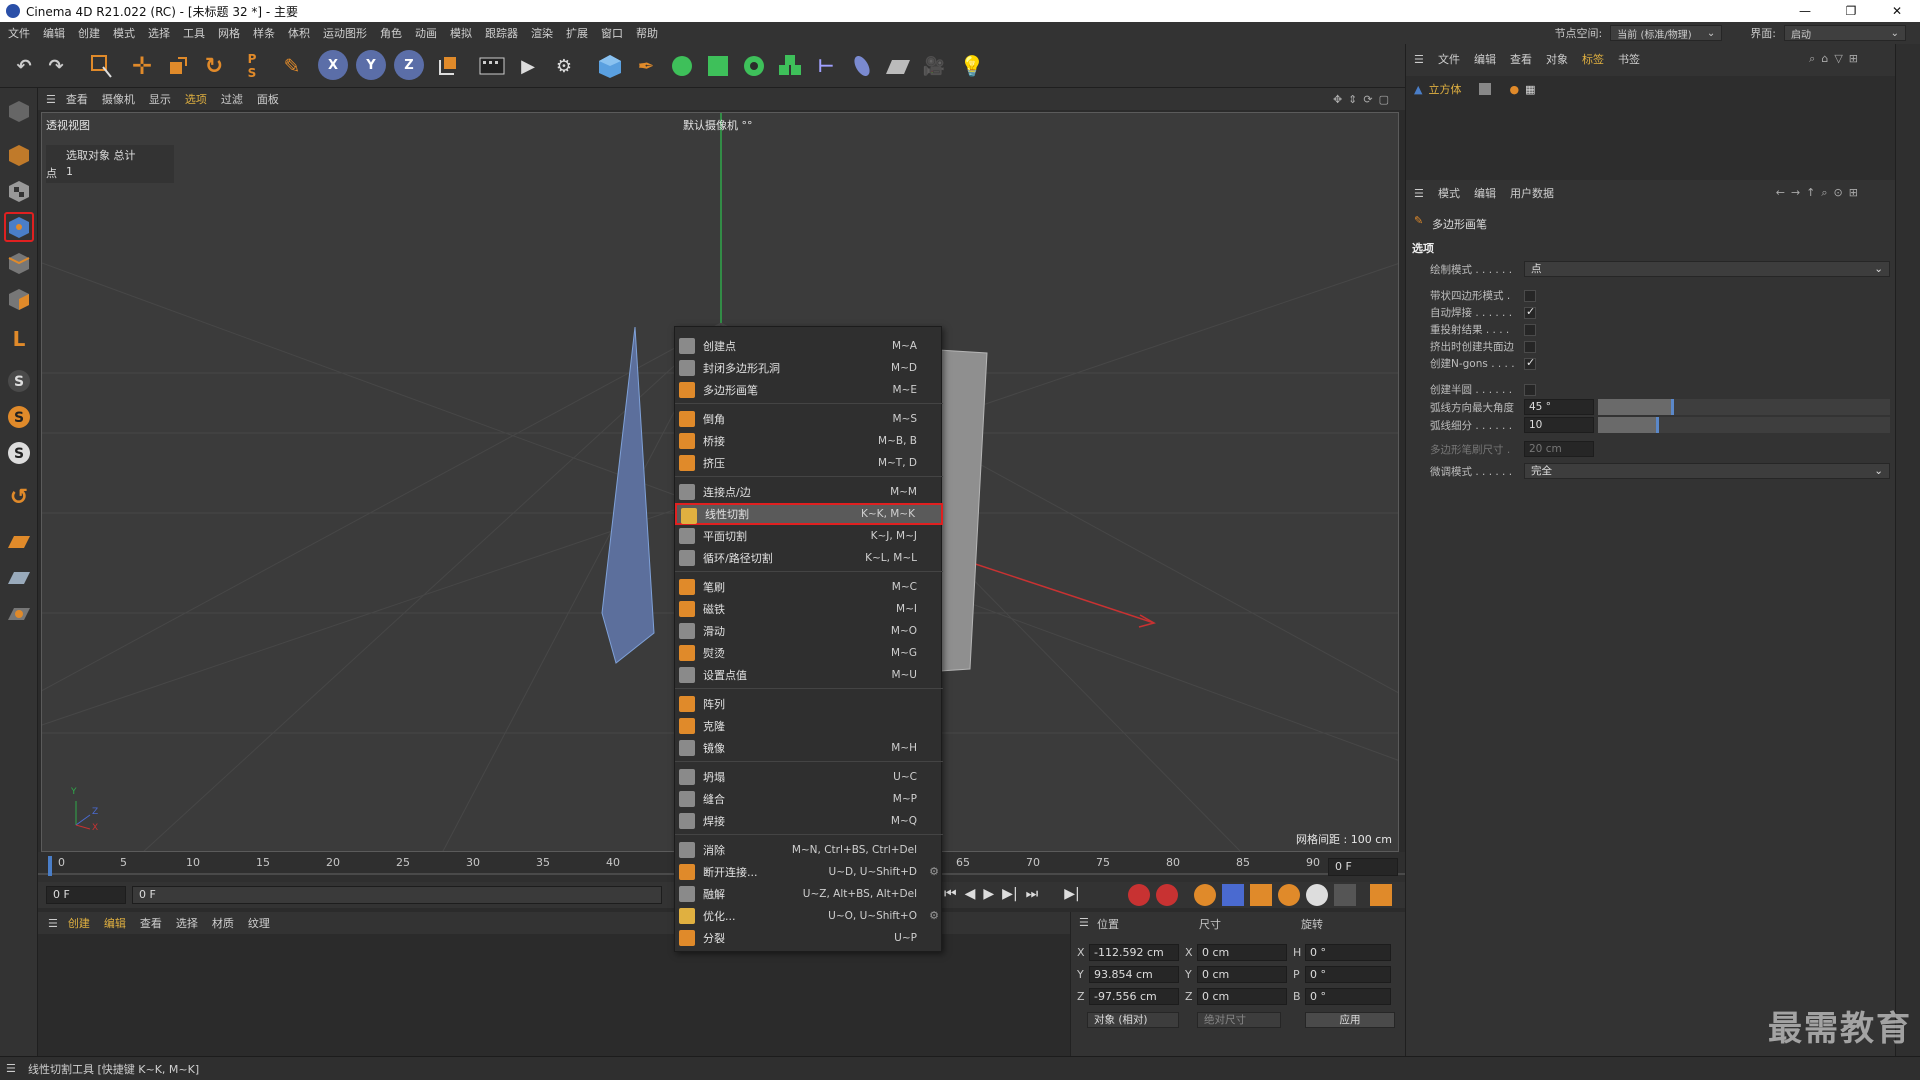  Describe the element at coordinates (409, 65) in the screenshot. I see `z-axis-lock-icon: Z` at that location.